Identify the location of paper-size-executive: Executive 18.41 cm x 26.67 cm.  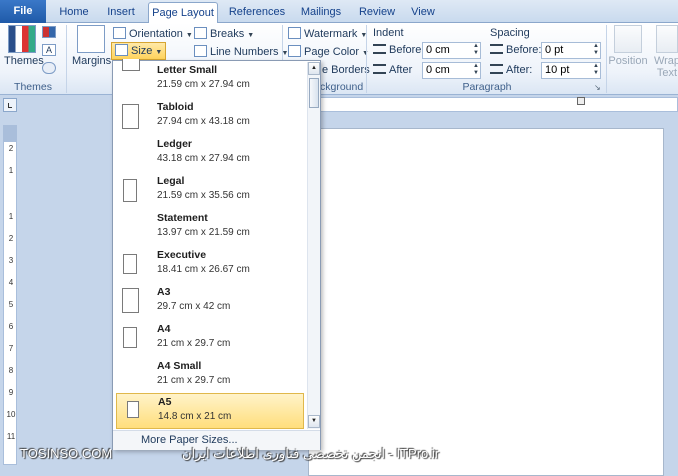
(210, 265).